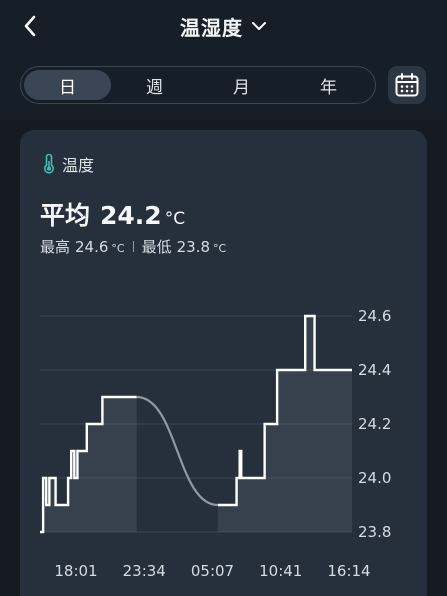 This screenshot has height=596, width=447. Describe the element at coordinates (177, 451) in the screenshot. I see `interpolated-line` at that location.